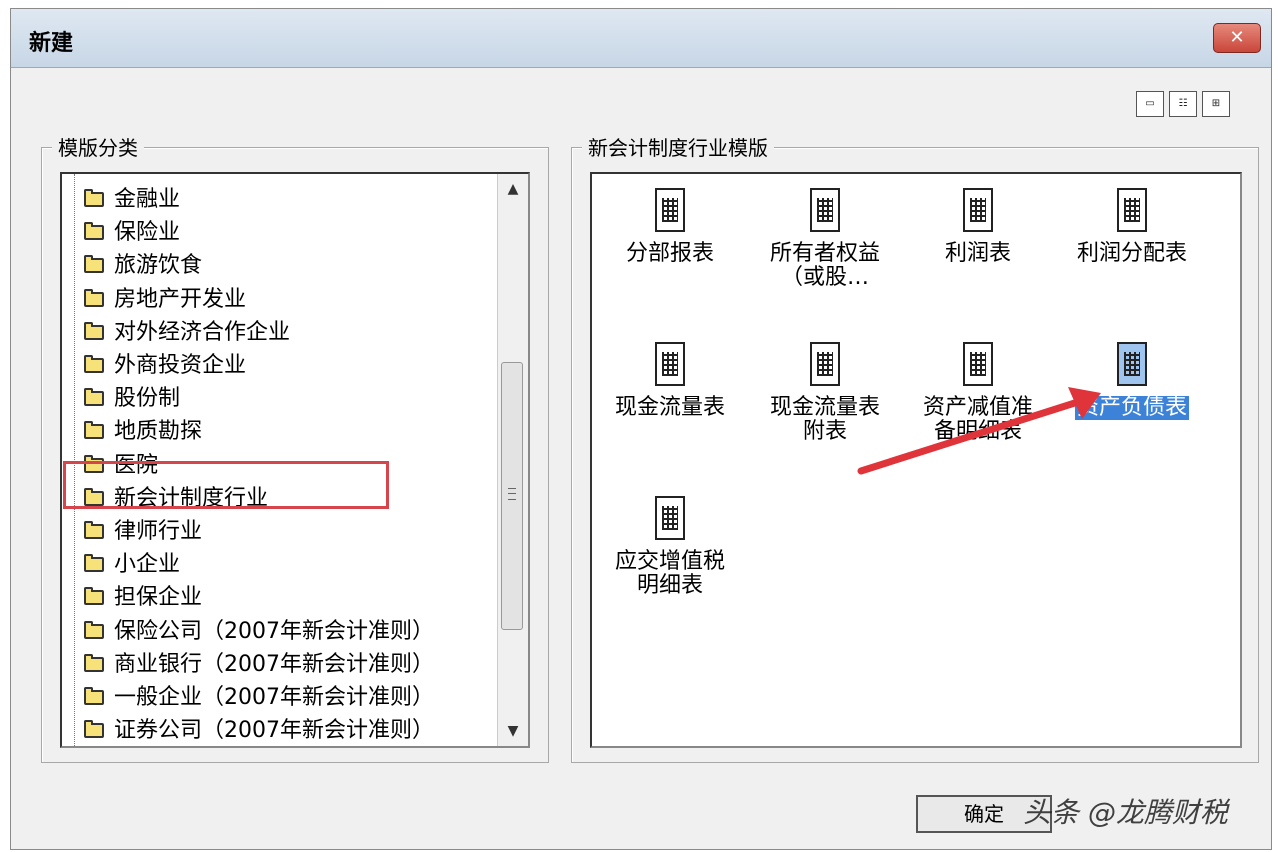 This screenshot has height=852, width=1278. I want to click on tree-item-label: 股份制, so click(147, 399).